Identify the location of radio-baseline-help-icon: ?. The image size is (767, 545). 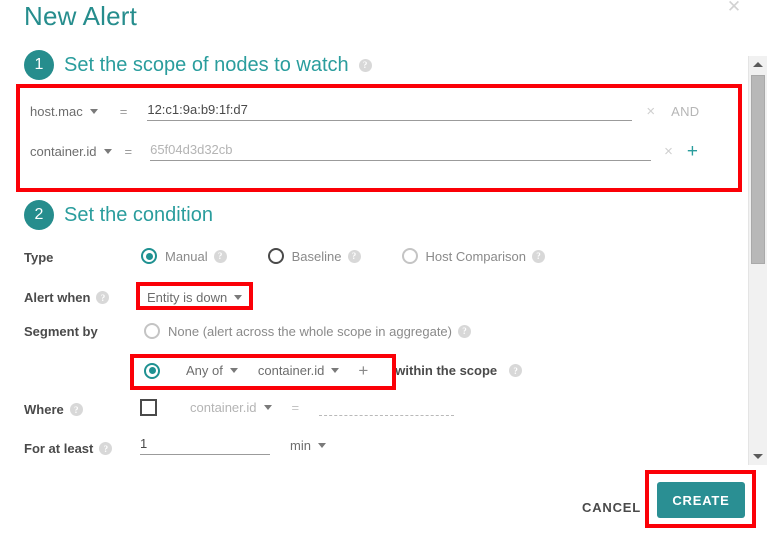
(354, 256).